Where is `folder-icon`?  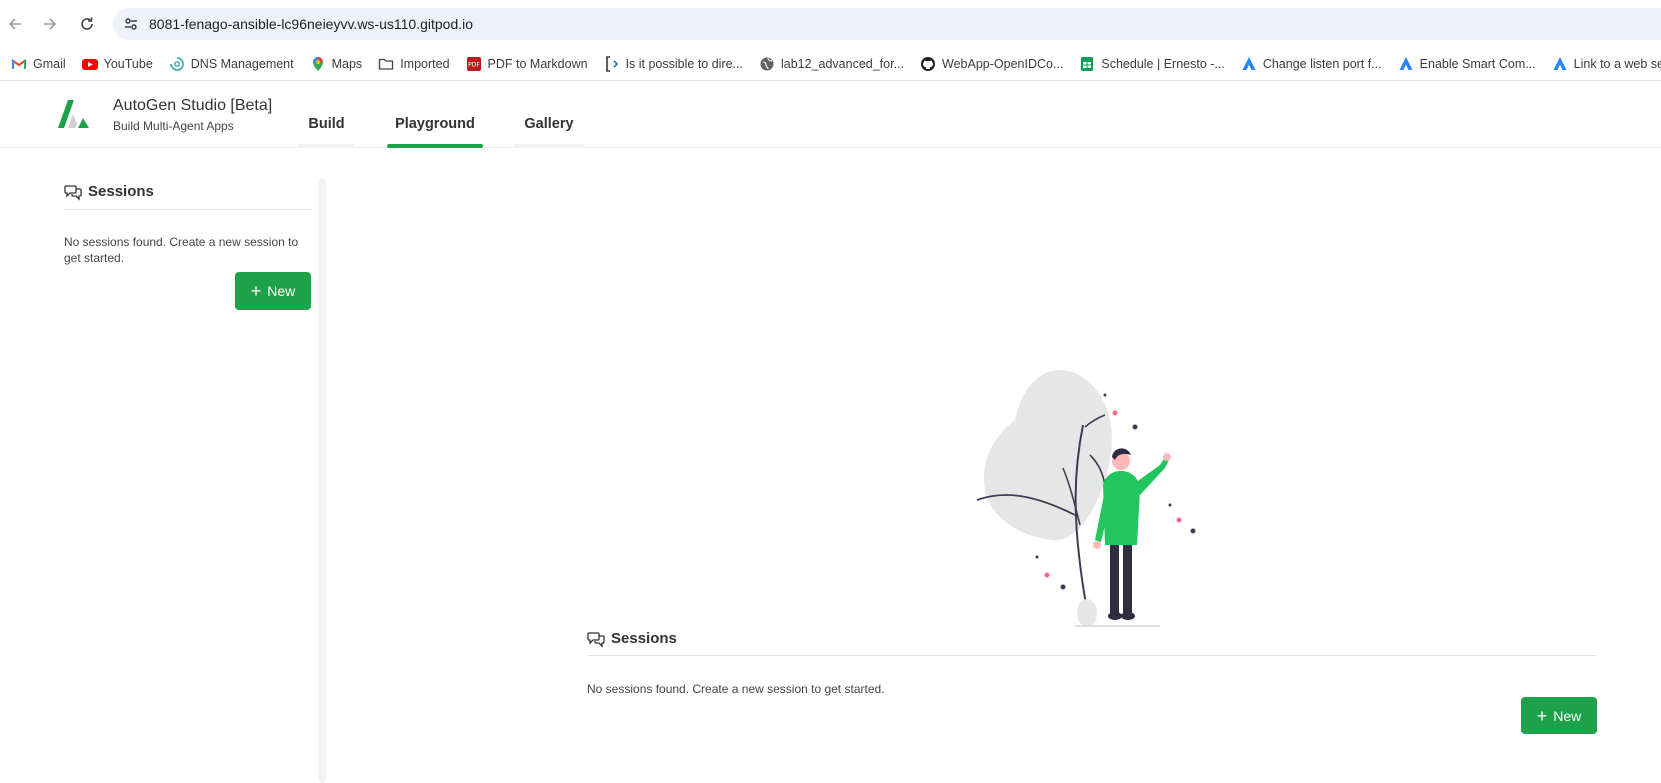
folder-icon is located at coordinates (386, 64).